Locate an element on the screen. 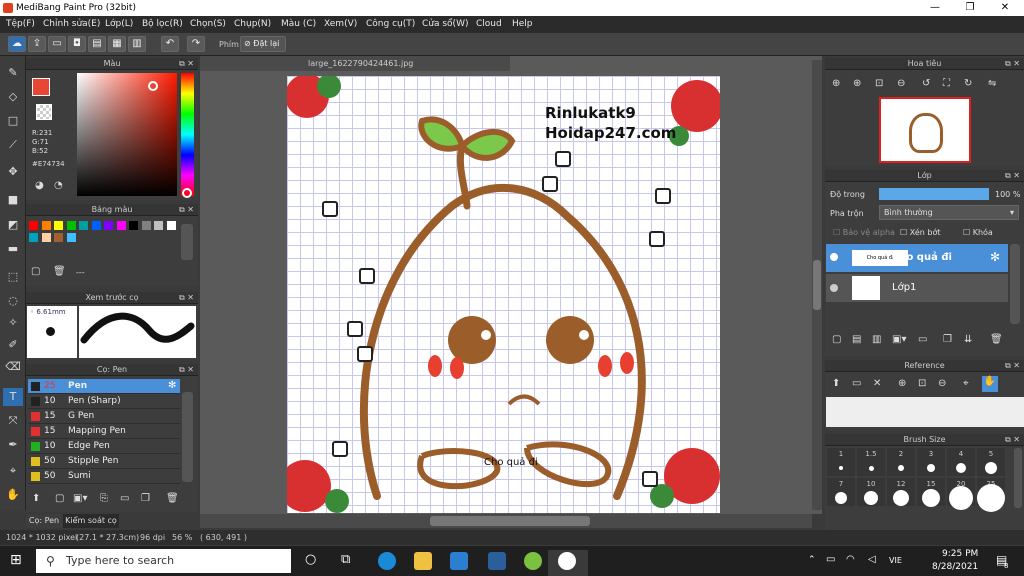  move-tool-icon: ✥ is located at coordinates (13, 172).